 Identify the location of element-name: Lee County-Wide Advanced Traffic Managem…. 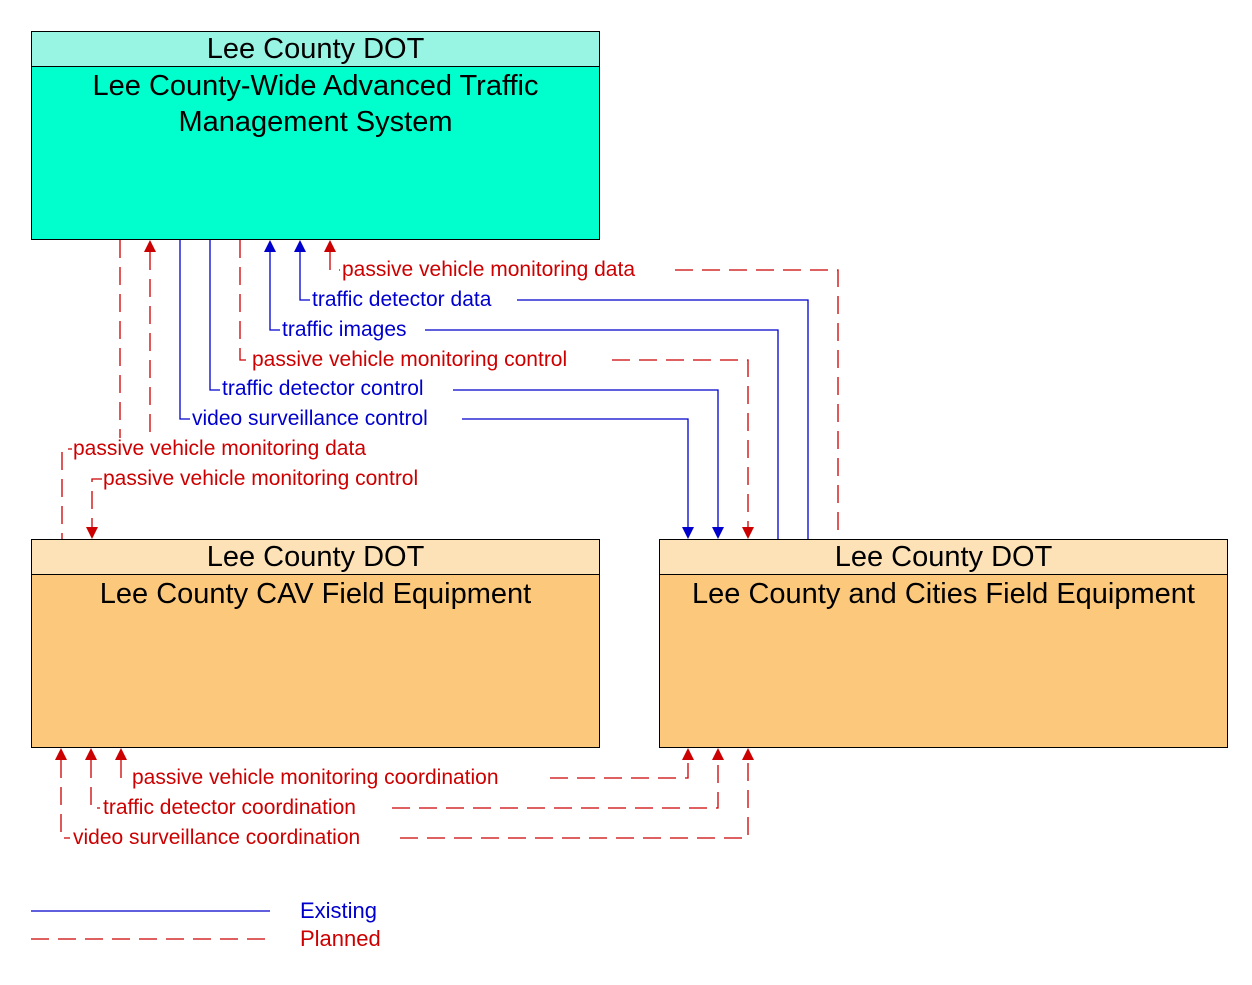
(315, 104).